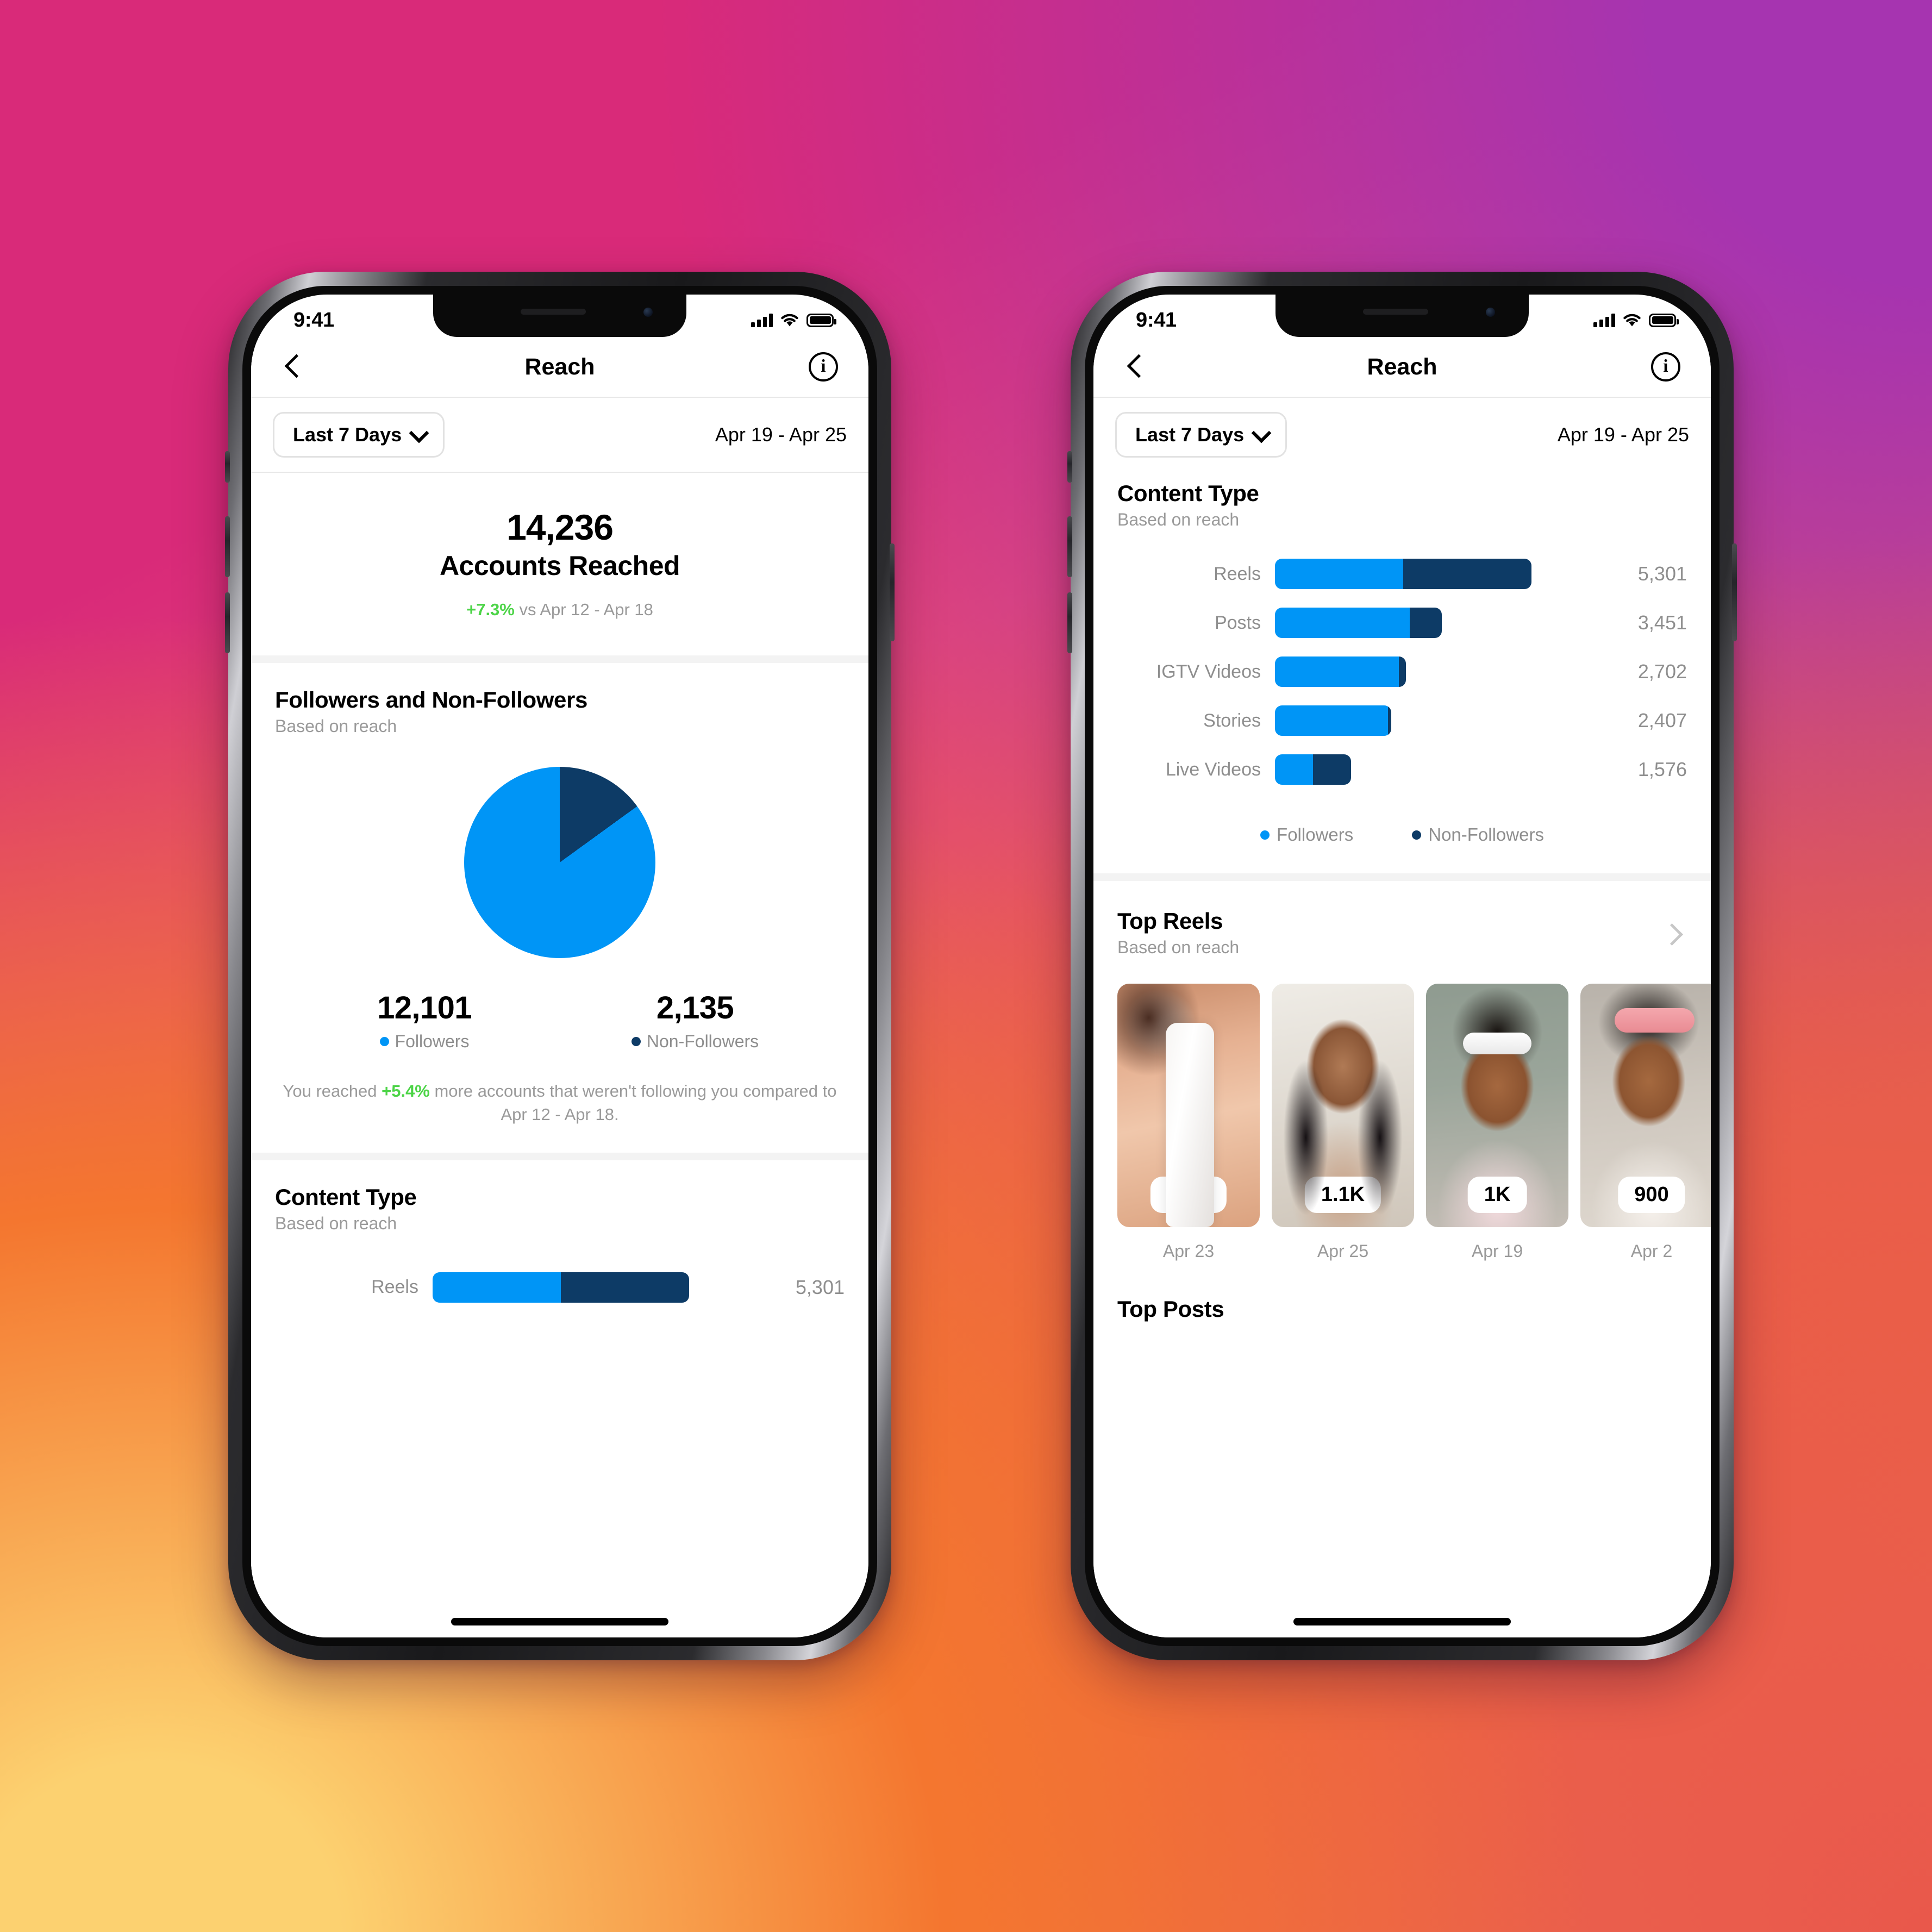  I want to click on followers-pie-chart, so click(559, 854).